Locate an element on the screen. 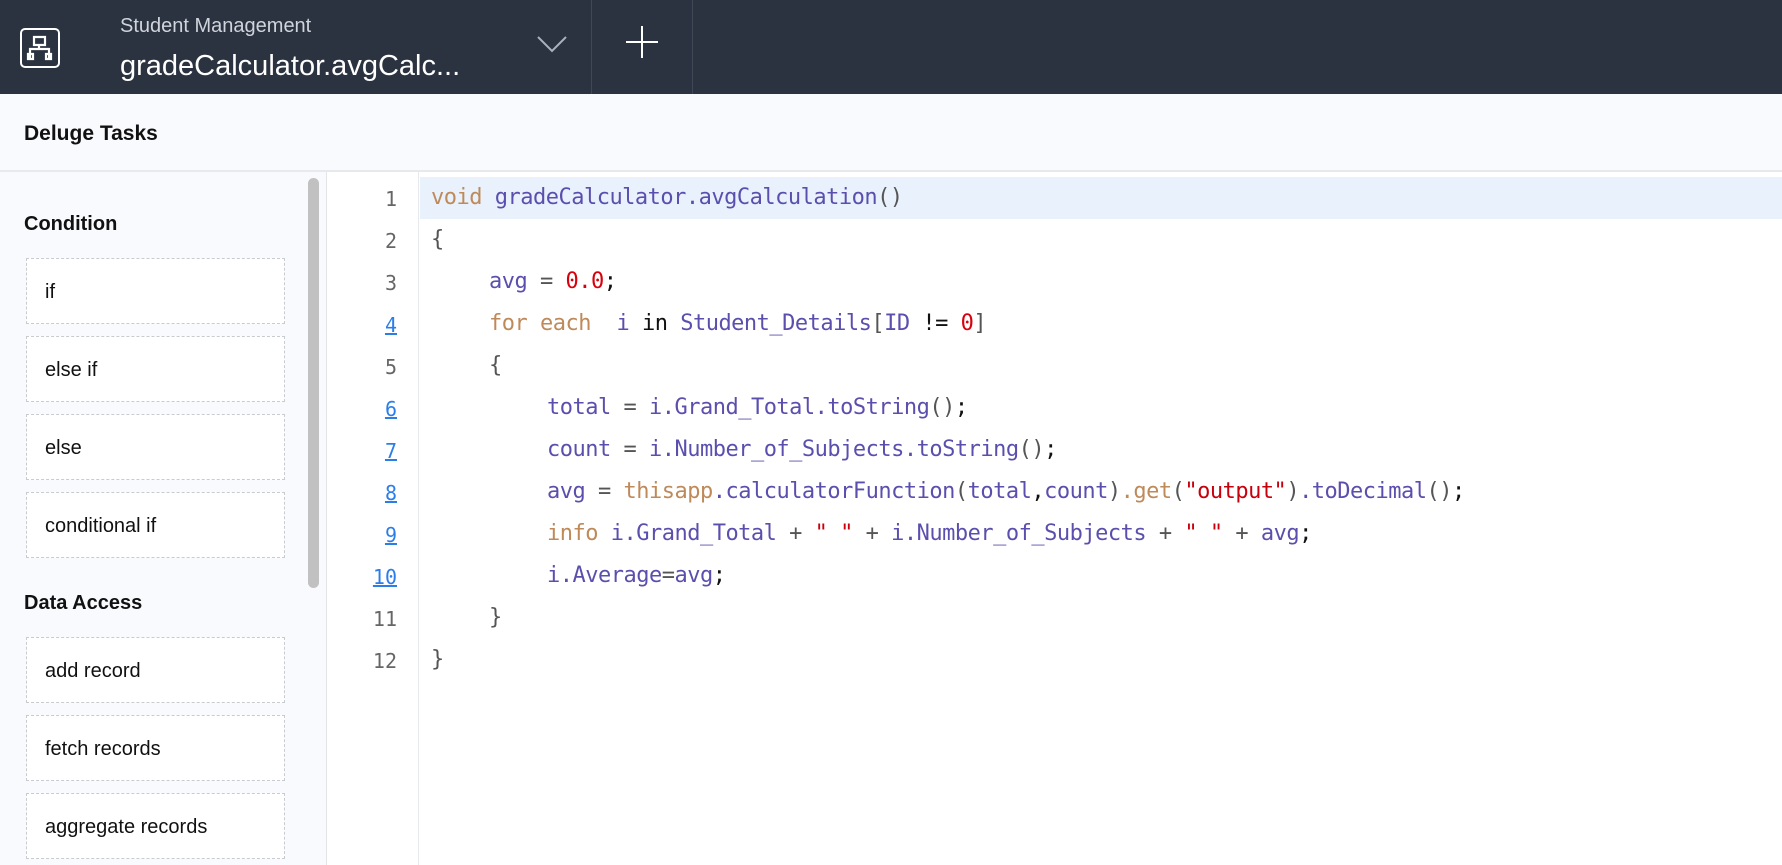  code-token: for each is located at coordinates (553, 323).